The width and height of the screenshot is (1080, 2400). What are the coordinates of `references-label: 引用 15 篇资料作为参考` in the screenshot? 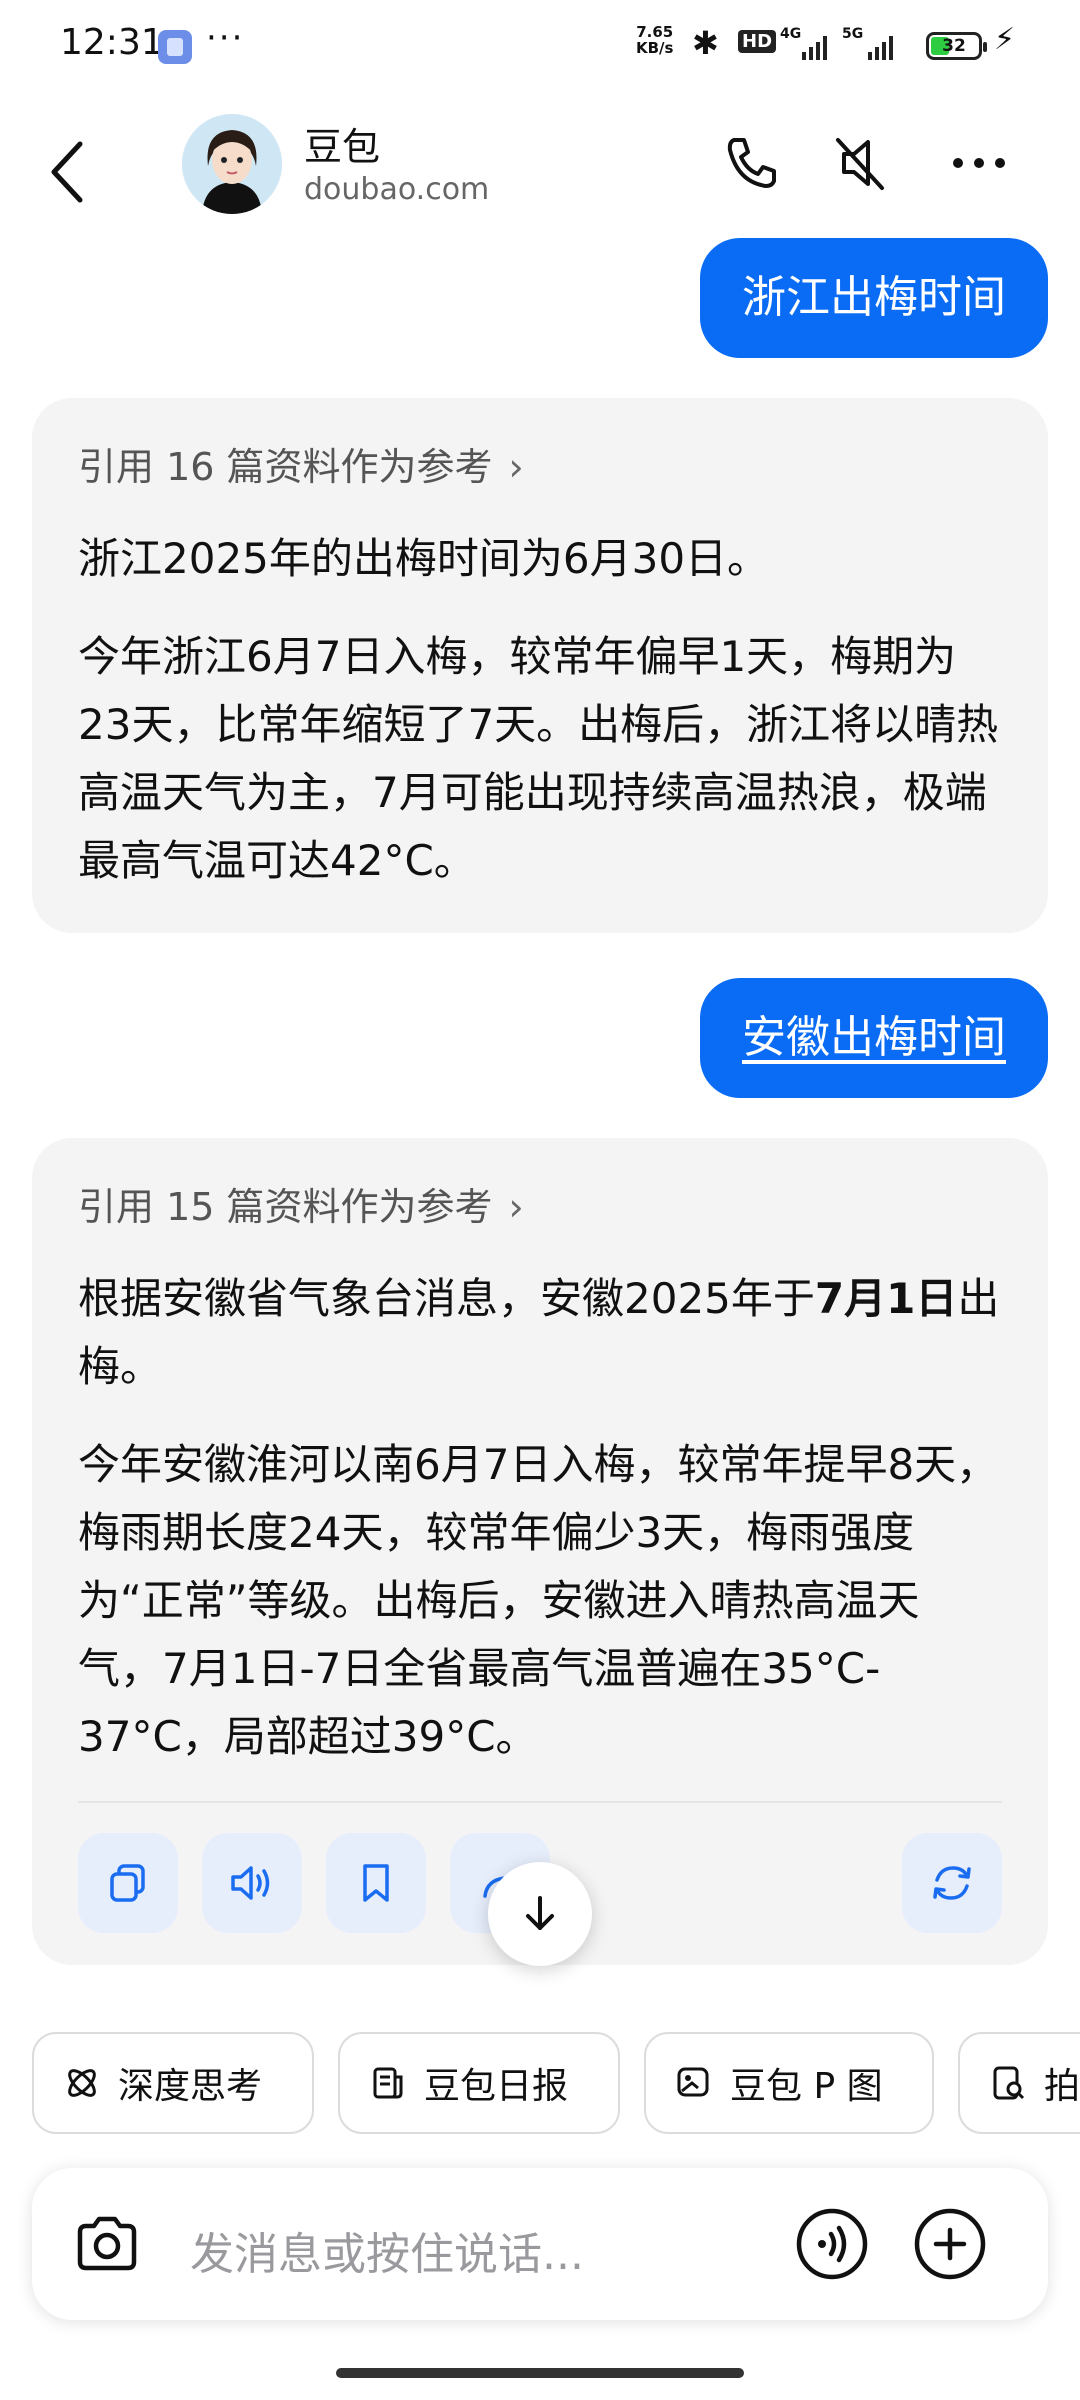 It's located at (285, 1207).